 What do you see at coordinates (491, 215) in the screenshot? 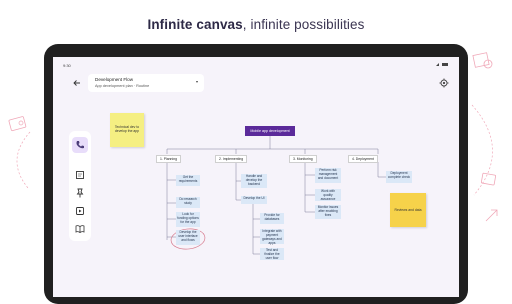
I see `arrow-decoration-icon` at bounding box center [491, 215].